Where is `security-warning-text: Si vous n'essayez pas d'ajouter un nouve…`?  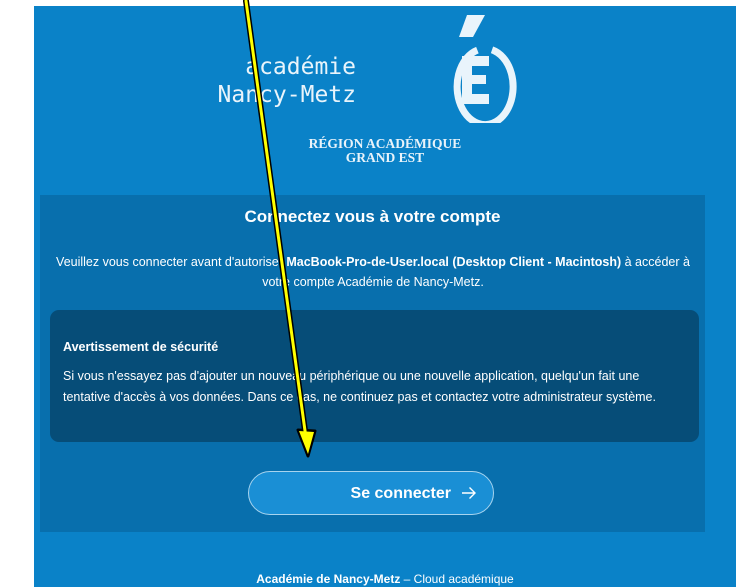
security-warning-text: Si vous n'essayez pas d'ajouter un nouve… is located at coordinates (359, 386).